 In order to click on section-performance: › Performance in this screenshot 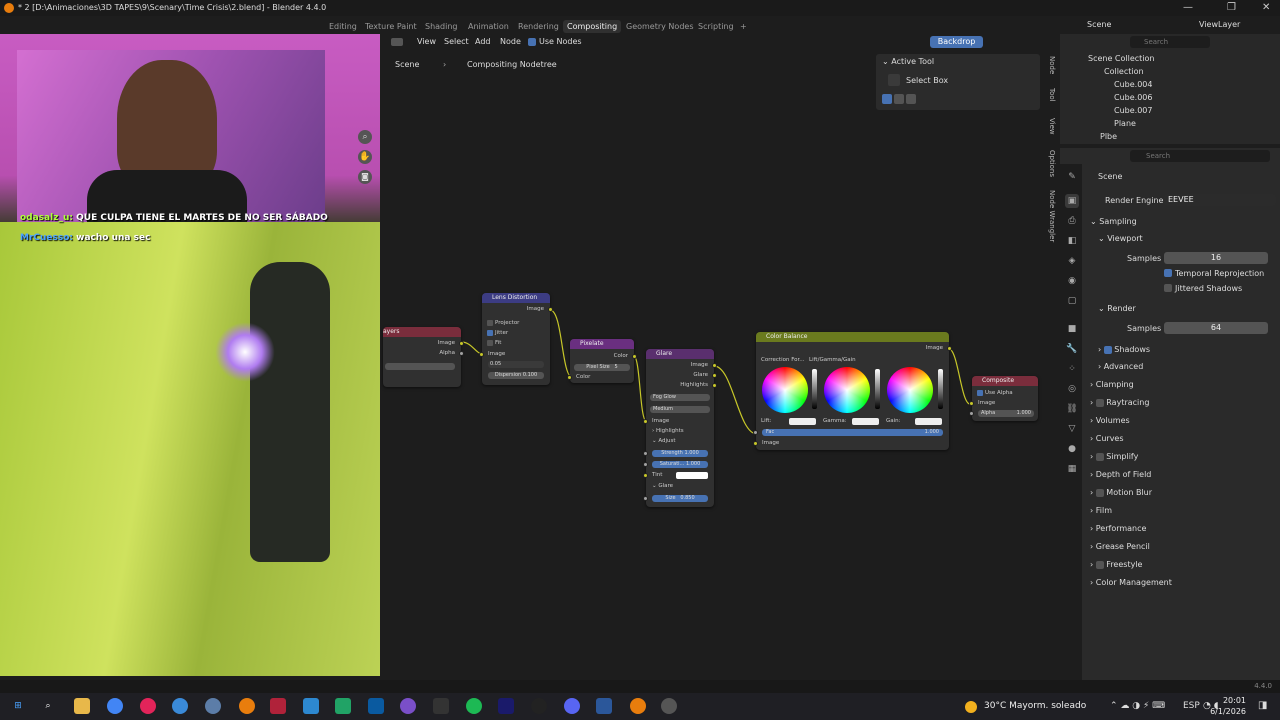, I will do `click(1118, 528)`.